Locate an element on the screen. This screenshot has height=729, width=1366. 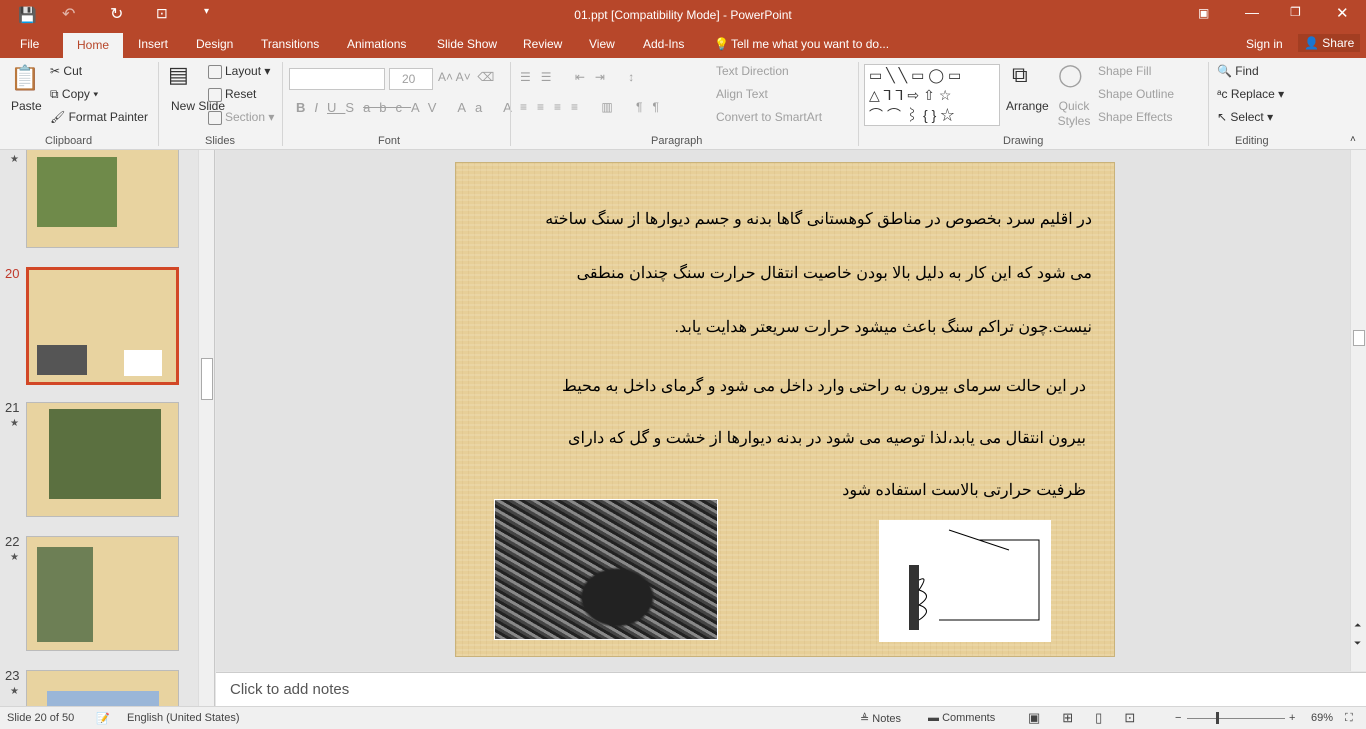
group-label-paragraph: Paragraph is located at coordinates (677, 141).